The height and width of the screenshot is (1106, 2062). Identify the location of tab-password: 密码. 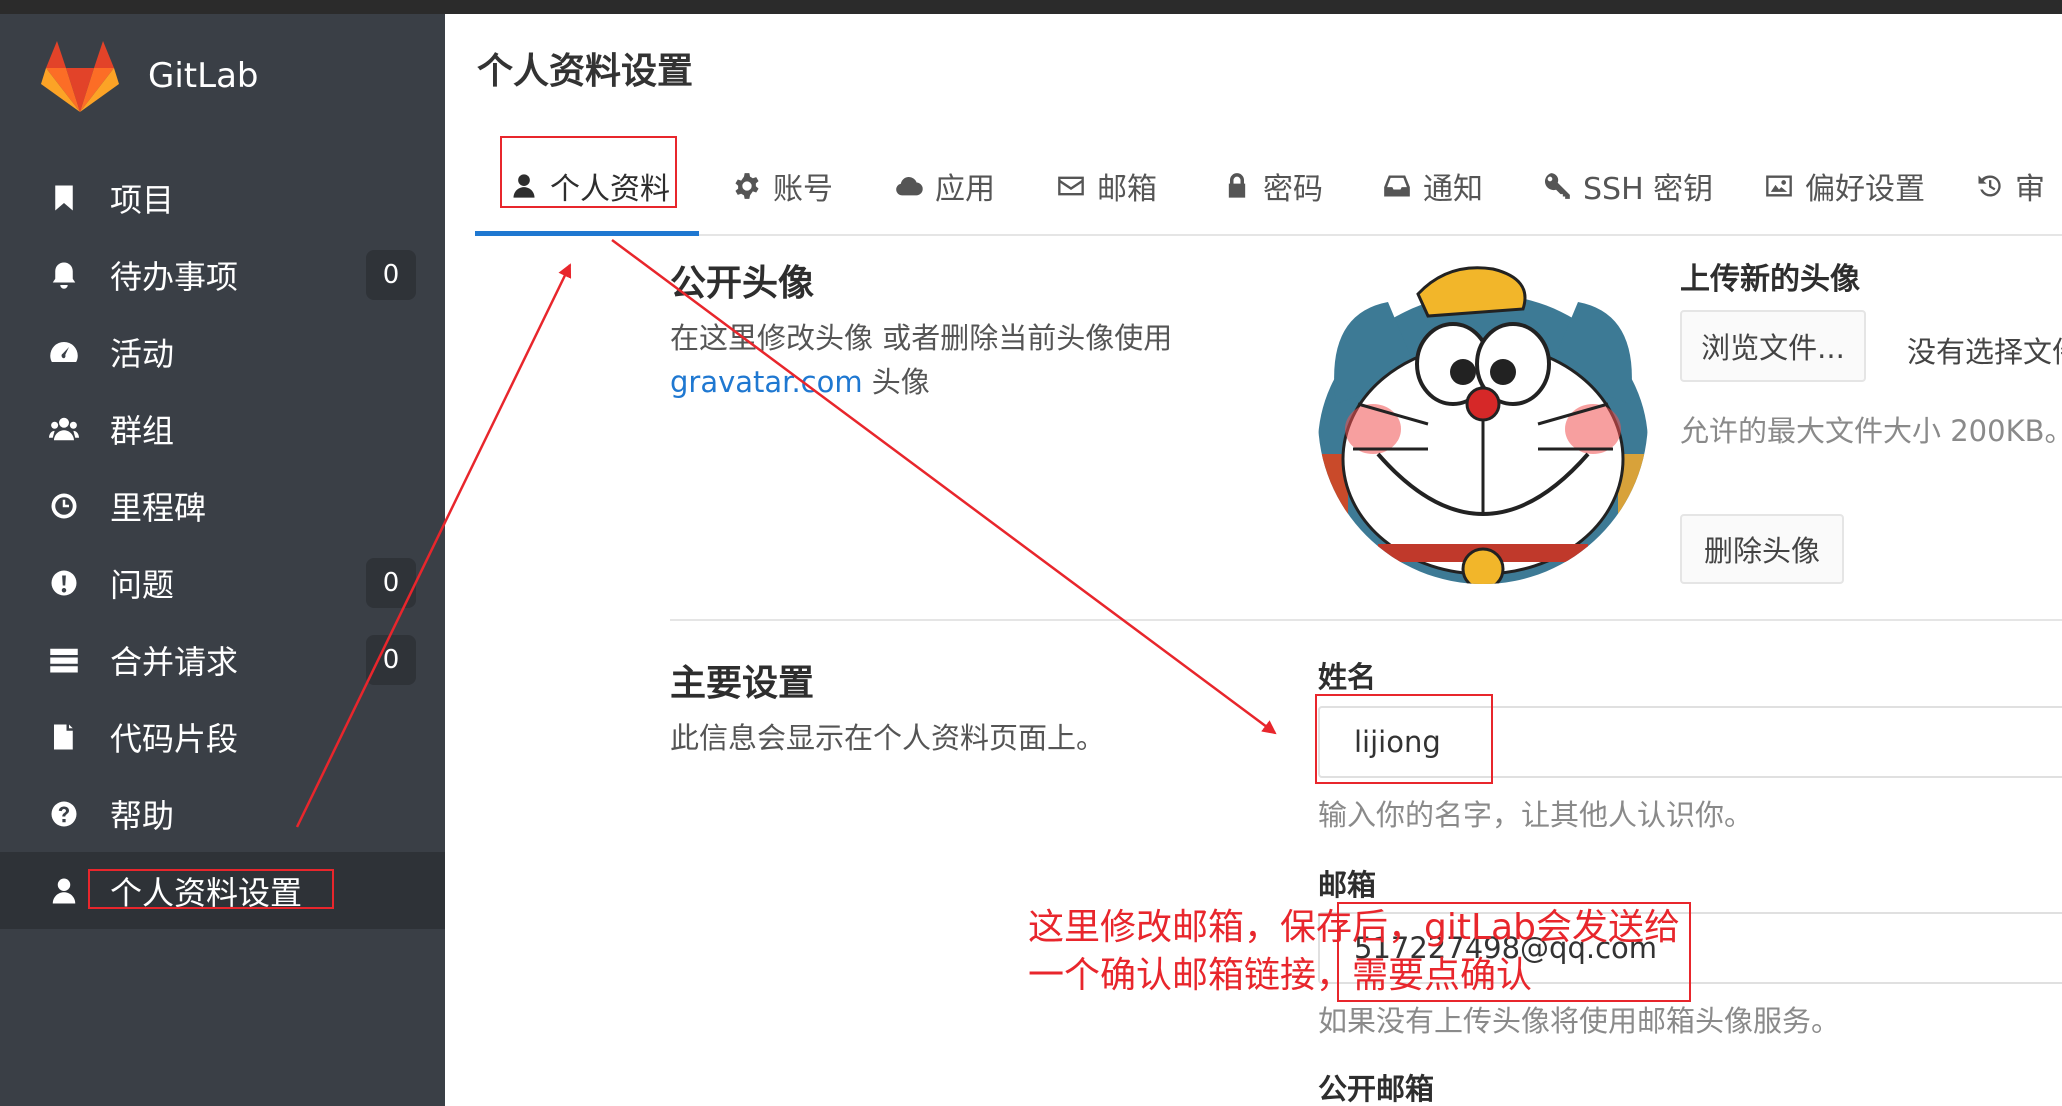
(1273, 186).